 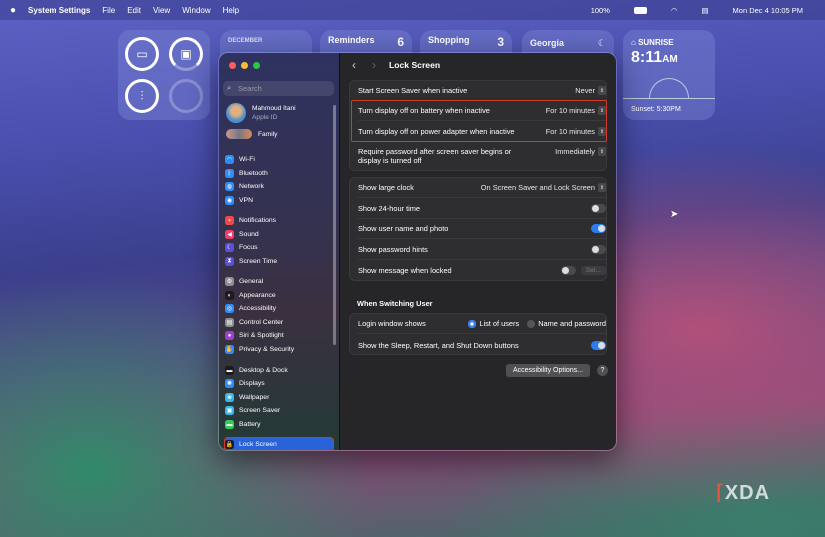 I want to click on menu-help: Help, so click(x=231, y=10).